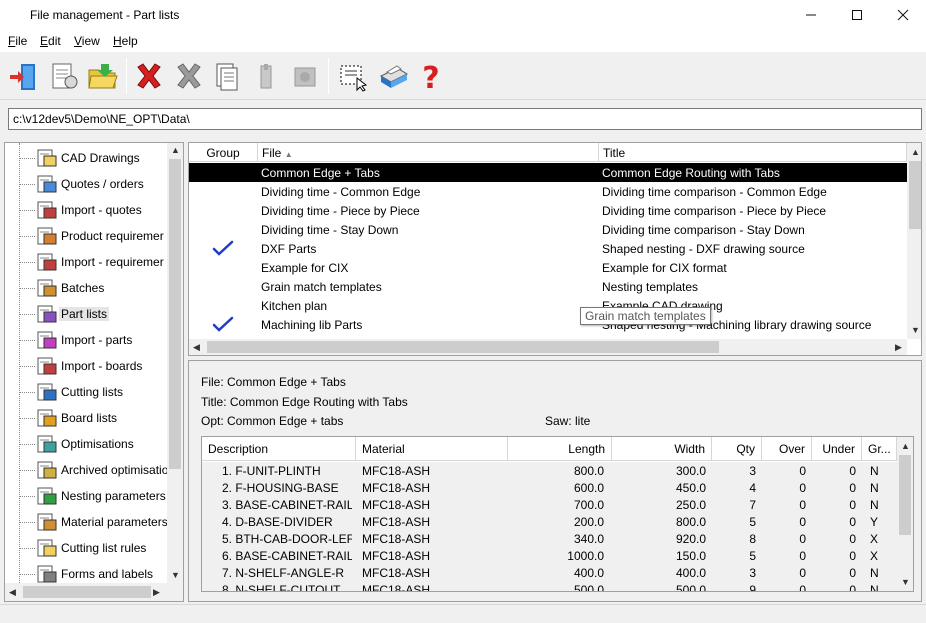 This screenshot has width=926, height=623. I want to click on part-lists-icon, so click(46, 314).